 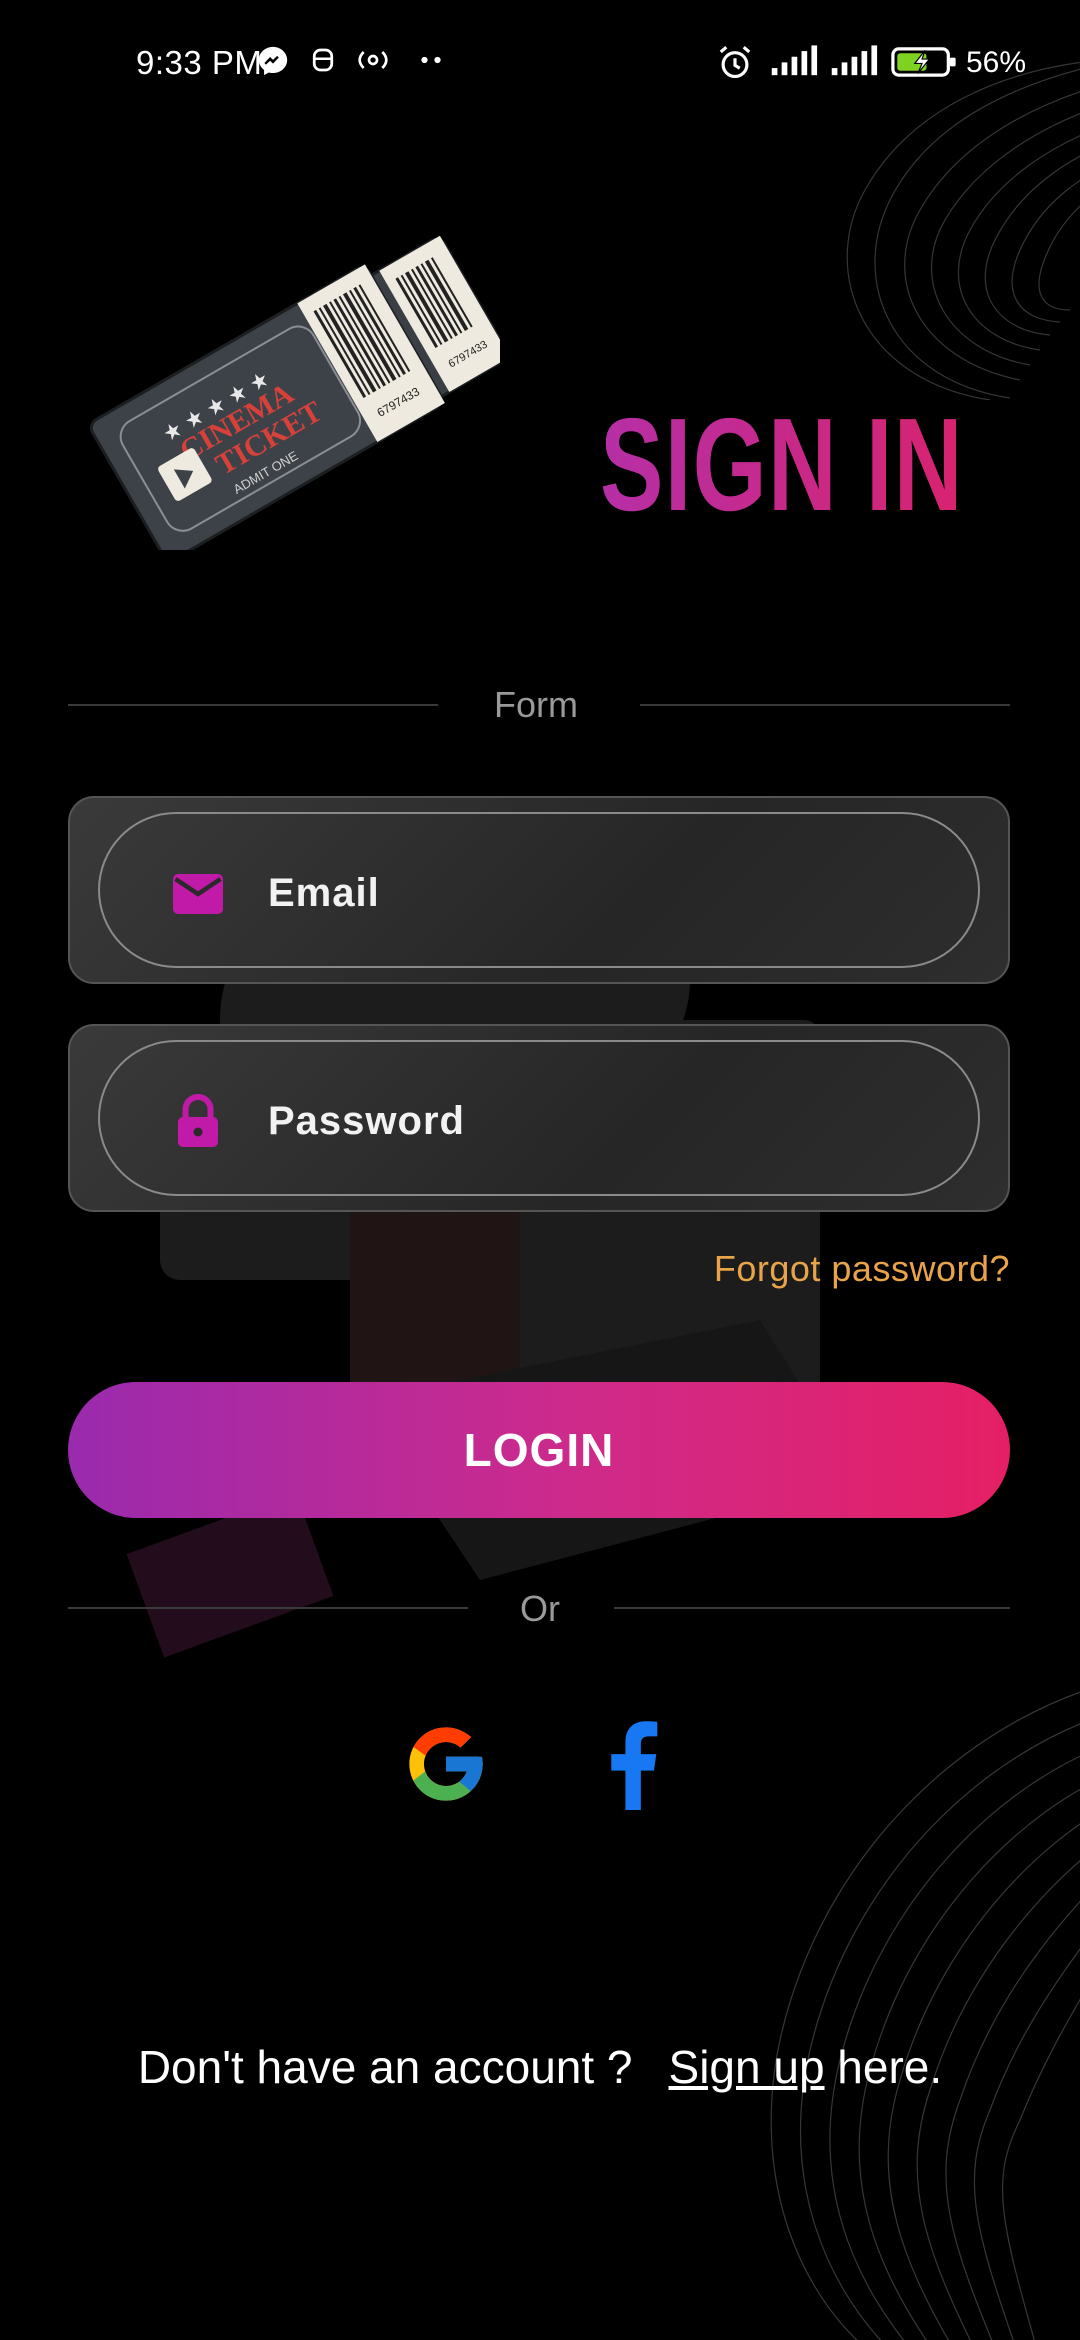 I want to click on email-field-card, so click(x=539, y=890).